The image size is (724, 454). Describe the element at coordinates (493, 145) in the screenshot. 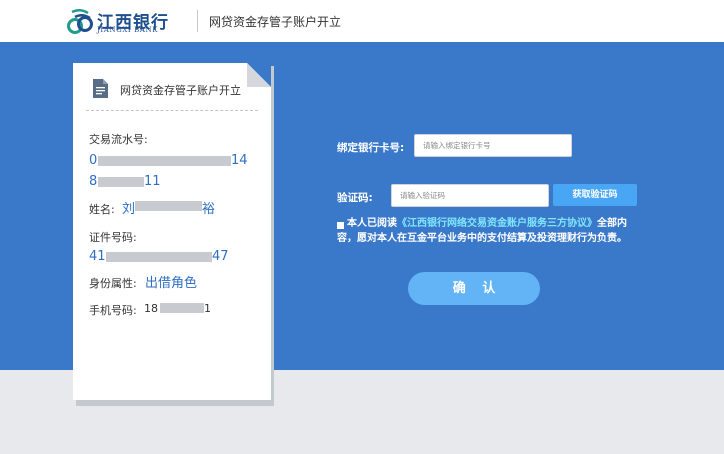

I see `card-number-input` at that location.